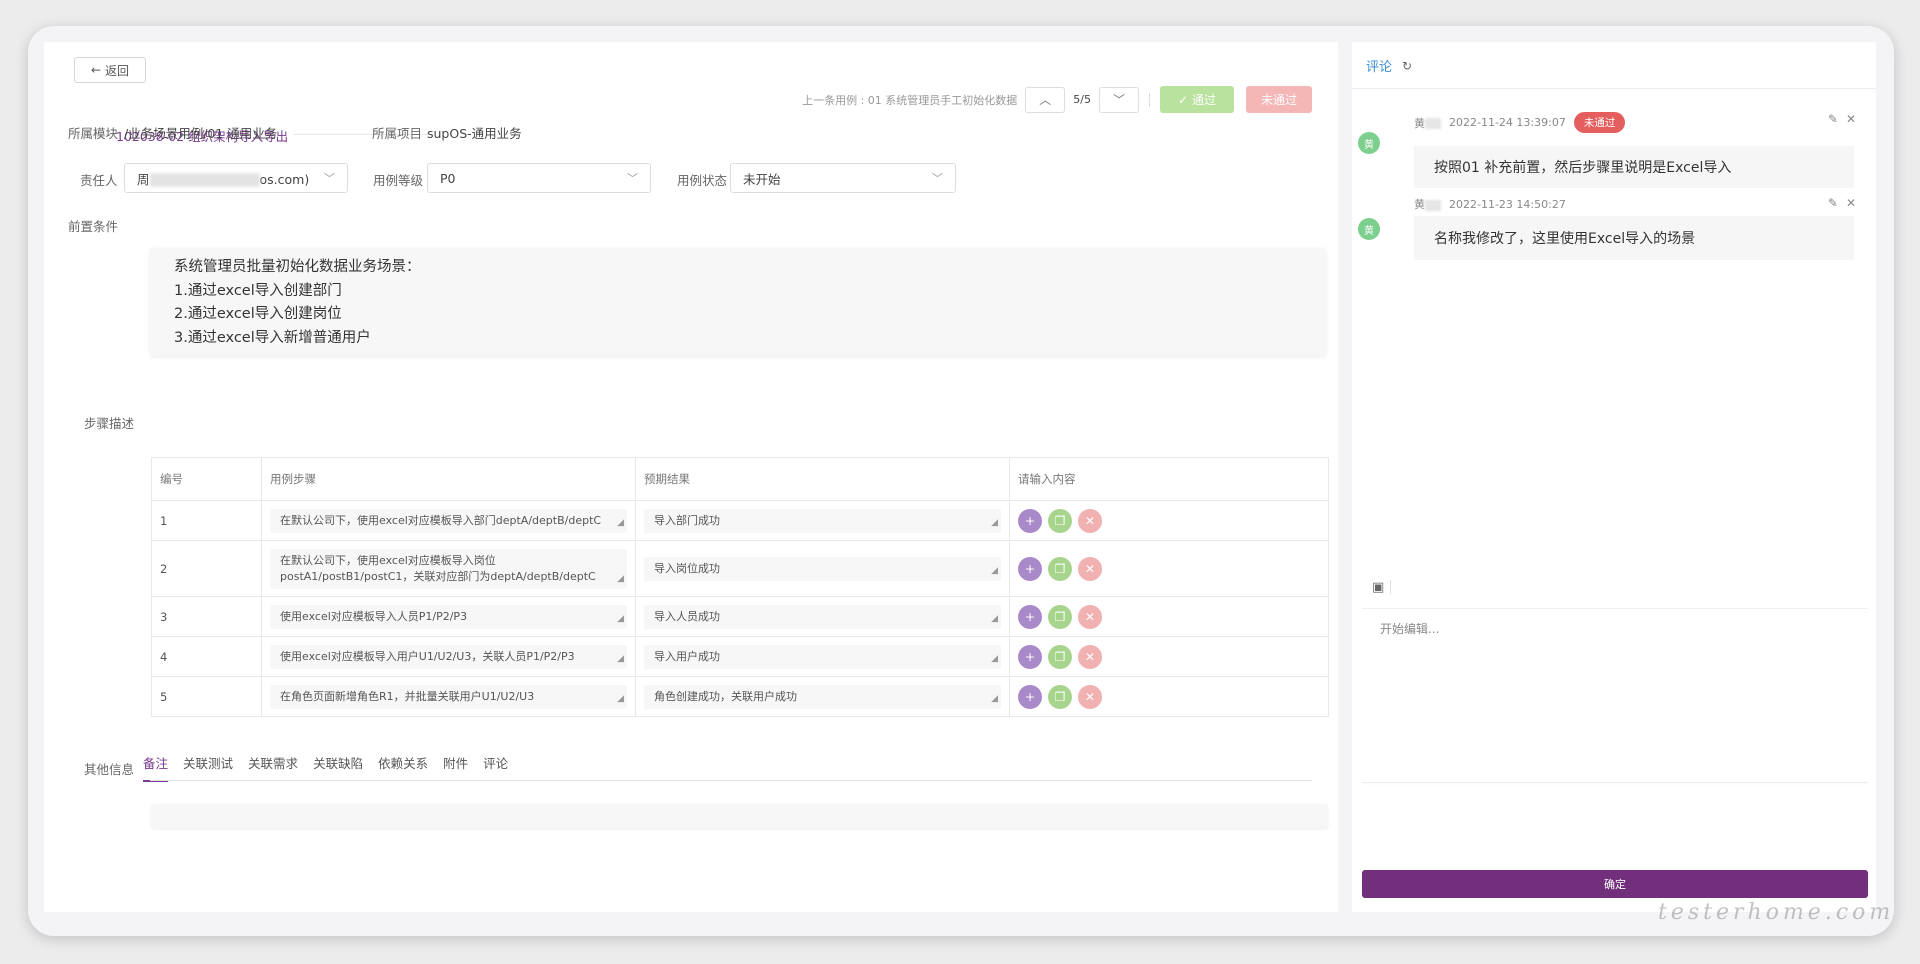  Describe the element at coordinates (398, 180) in the screenshot. I see `level-label: 用例等级` at that location.